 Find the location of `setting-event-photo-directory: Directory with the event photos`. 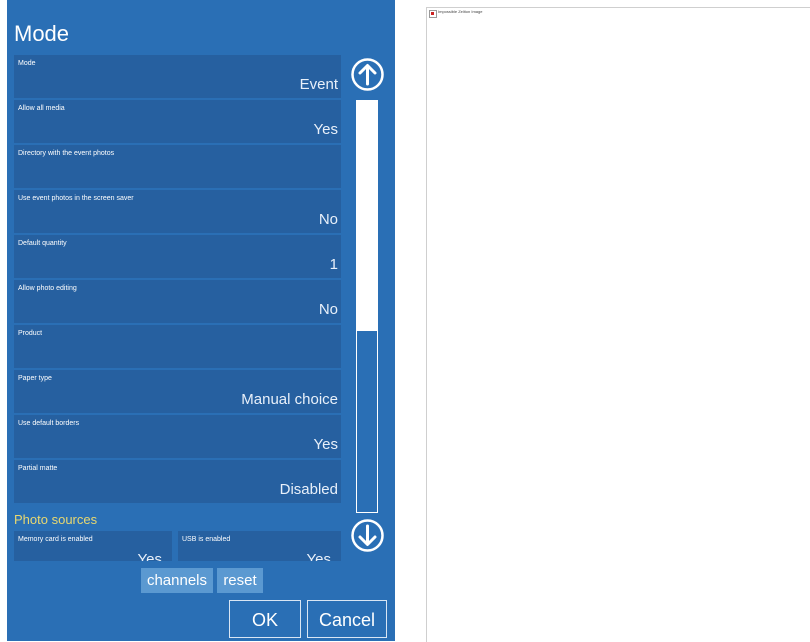

setting-event-photo-directory: Directory with the event photos is located at coordinates (177, 166).